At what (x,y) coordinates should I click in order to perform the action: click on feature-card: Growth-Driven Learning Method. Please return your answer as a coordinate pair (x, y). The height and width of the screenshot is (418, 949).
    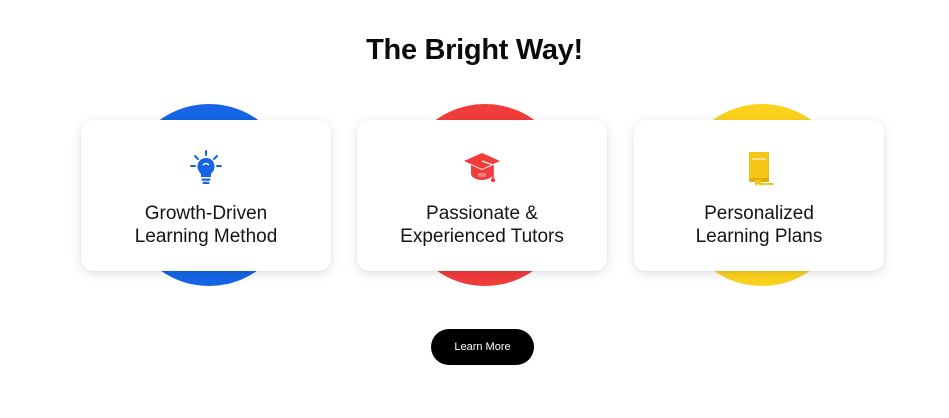
    Looking at the image, I should click on (206, 195).